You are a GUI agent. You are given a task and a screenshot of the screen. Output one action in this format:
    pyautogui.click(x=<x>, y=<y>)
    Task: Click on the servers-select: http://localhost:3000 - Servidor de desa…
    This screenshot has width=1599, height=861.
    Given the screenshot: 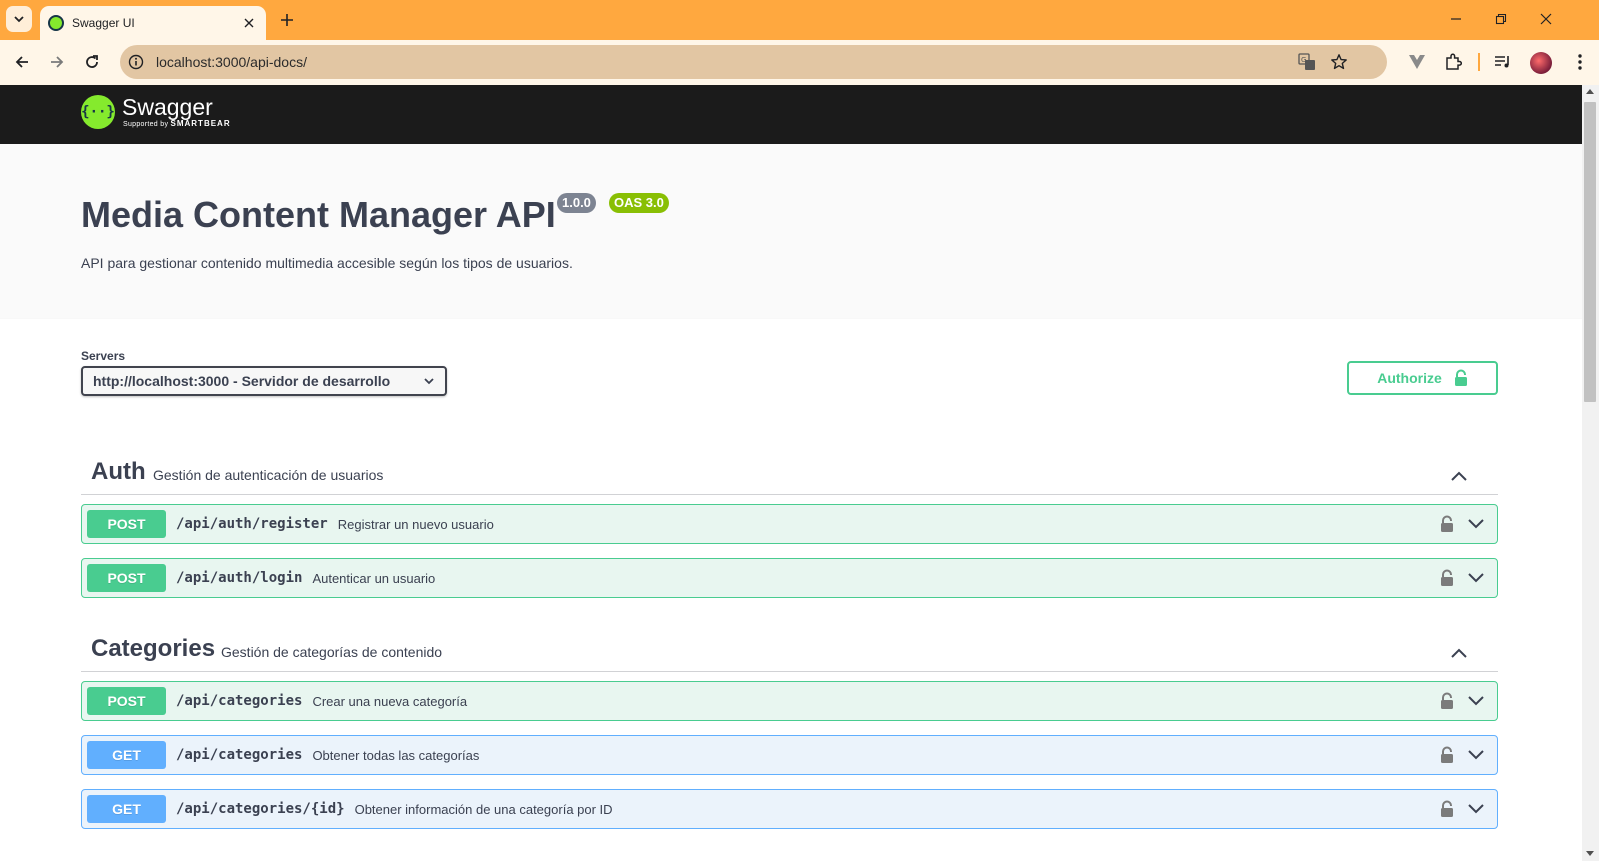 What is the action you would take?
    pyautogui.click(x=264, y=381)
    